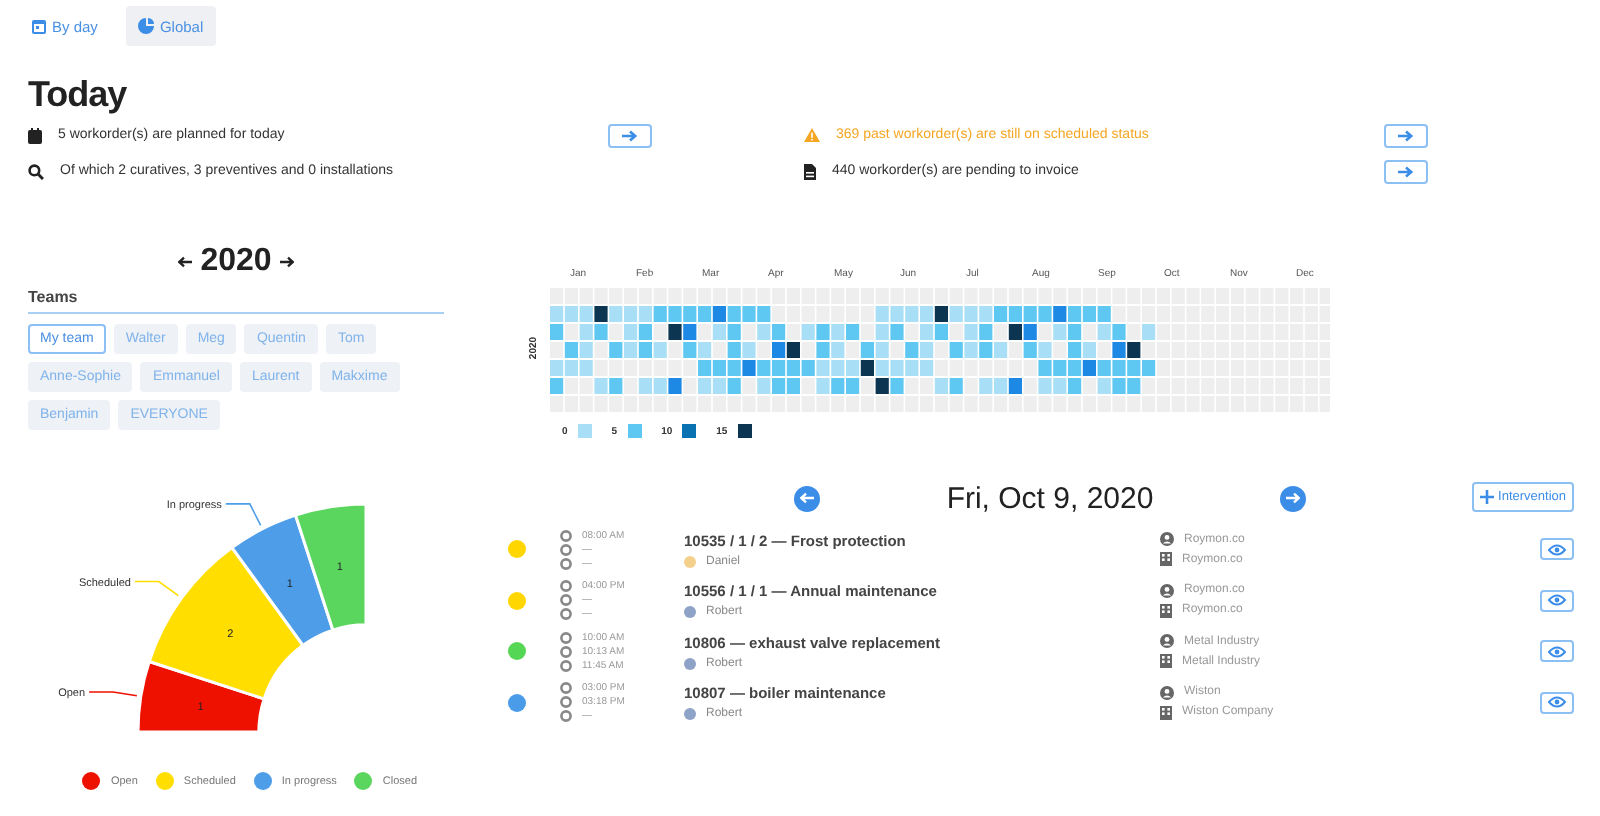 This screenshot has height=816, width=1600. I want to click on previous-day-button, so click(807, 498).